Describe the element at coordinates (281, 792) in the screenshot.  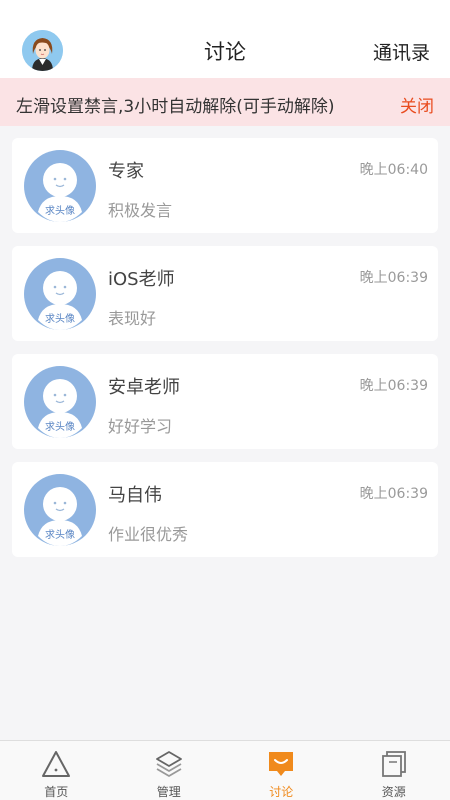
I see `tab-label: 讨论` at that location.